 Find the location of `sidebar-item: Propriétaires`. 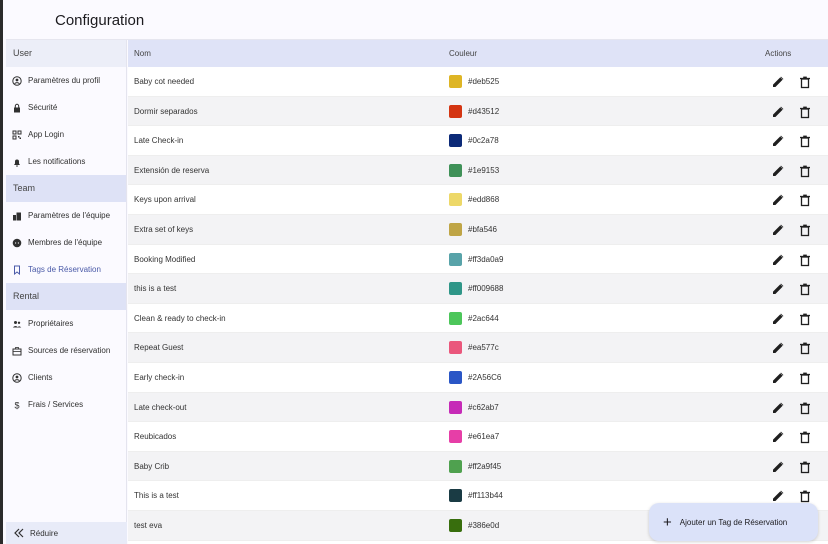

sidebar-item: Propriétaires is located at coordinates (66, 323).